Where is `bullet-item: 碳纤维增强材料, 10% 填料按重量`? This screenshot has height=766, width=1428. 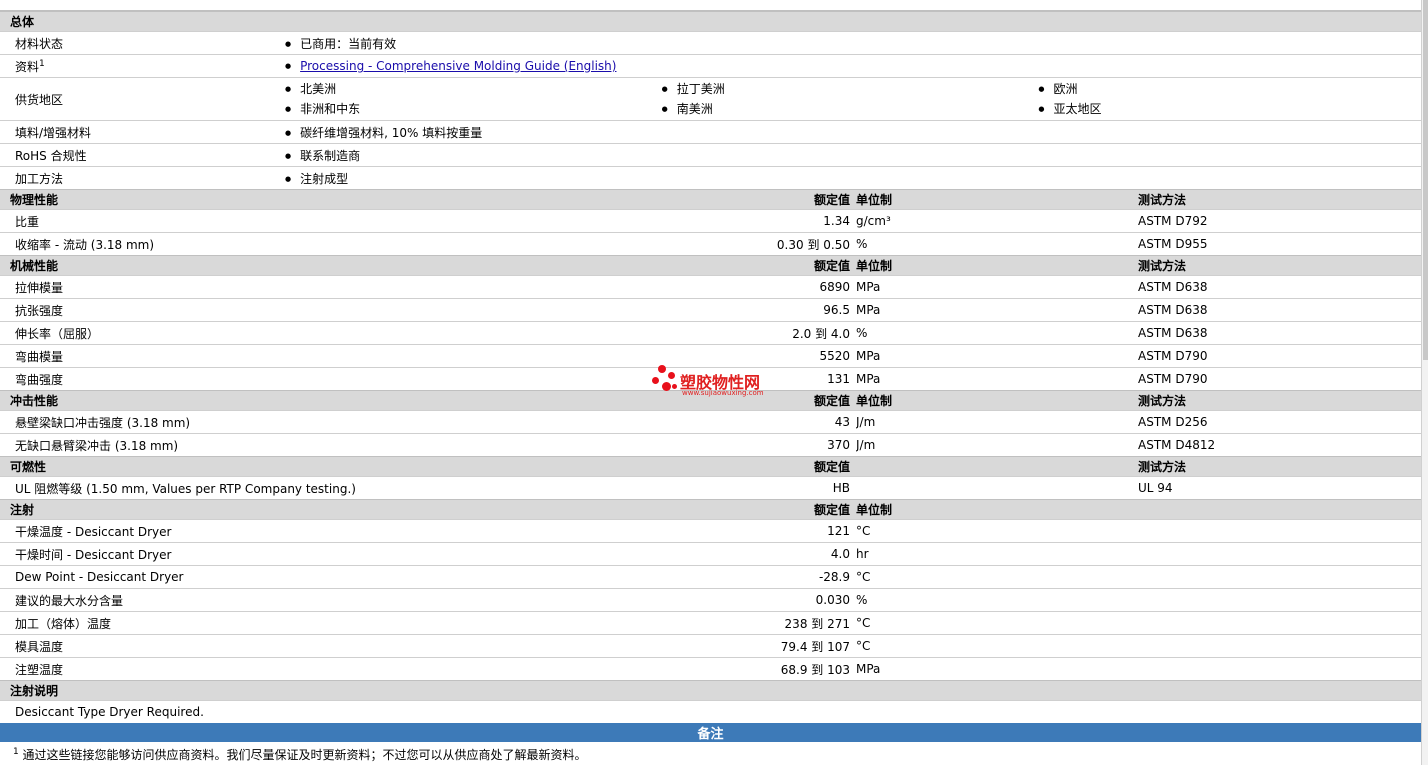 bullet-item: 碳纤维增强材料, 10% 填料按重量 is located at coordinates (383, 133).